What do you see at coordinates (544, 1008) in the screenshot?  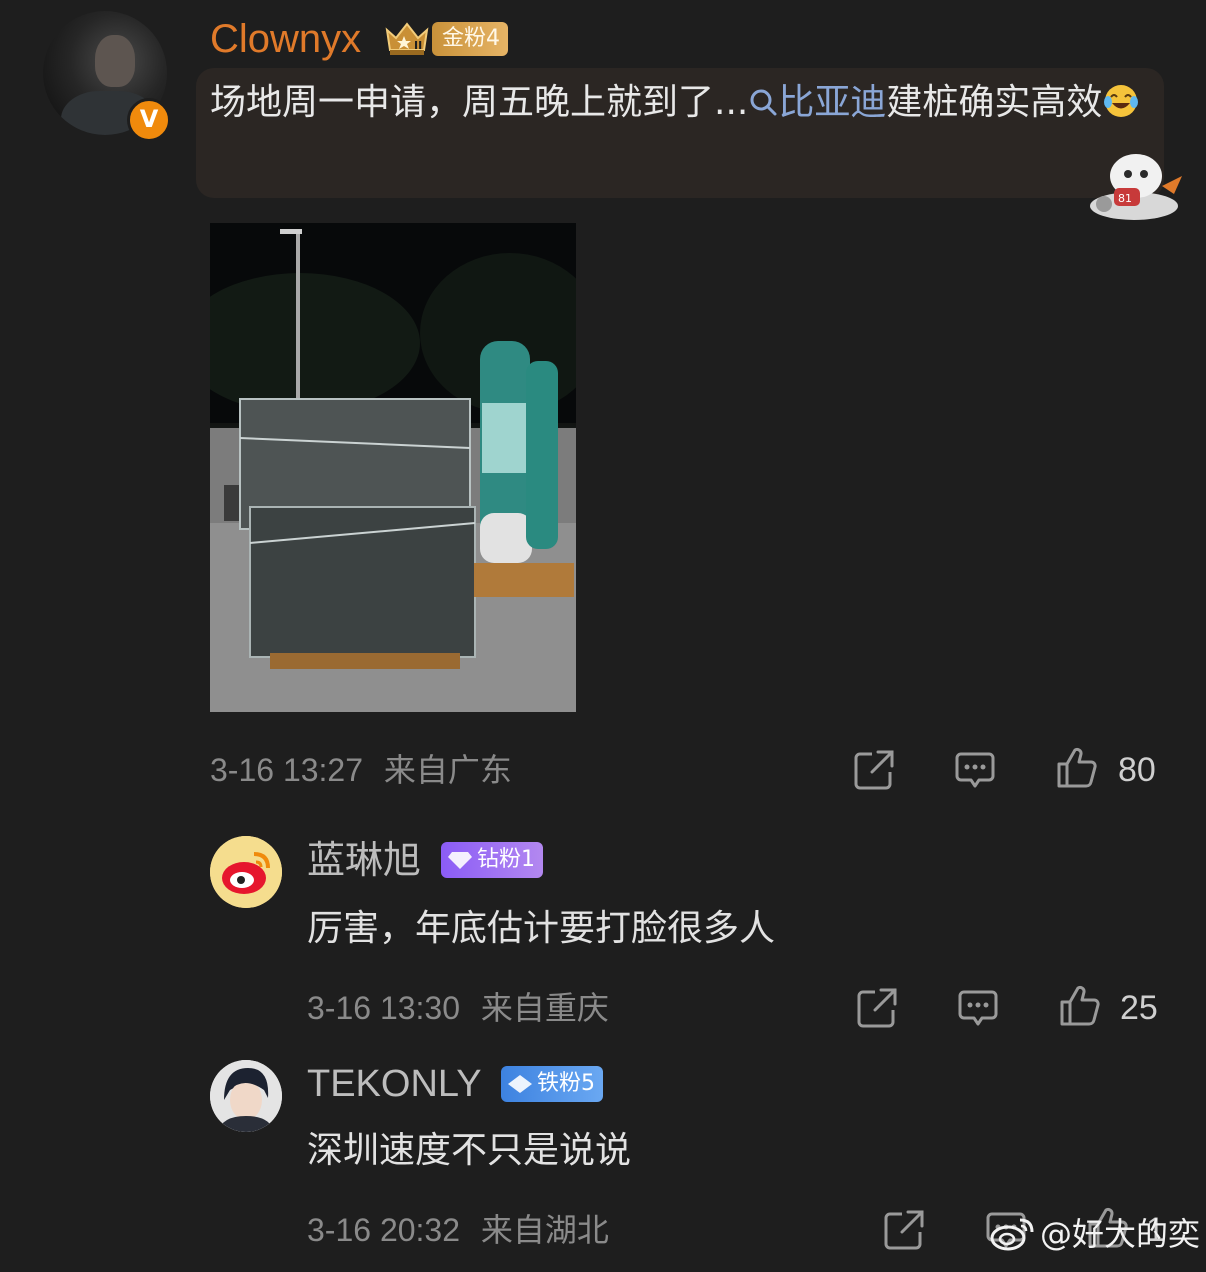 I see `location: 来自重庆` at bounding box center [544, 1008].